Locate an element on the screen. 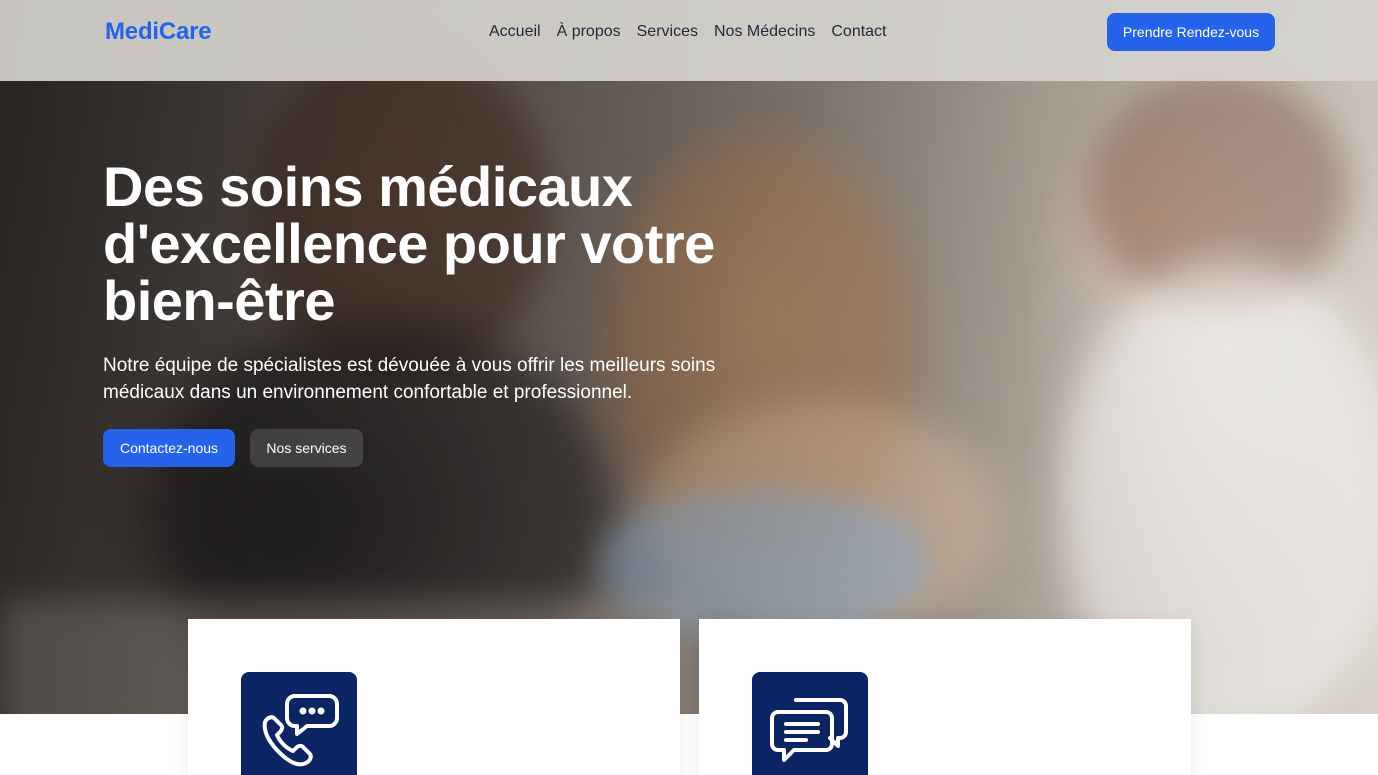  feature-card-chat is located at coordinates (945, 697).